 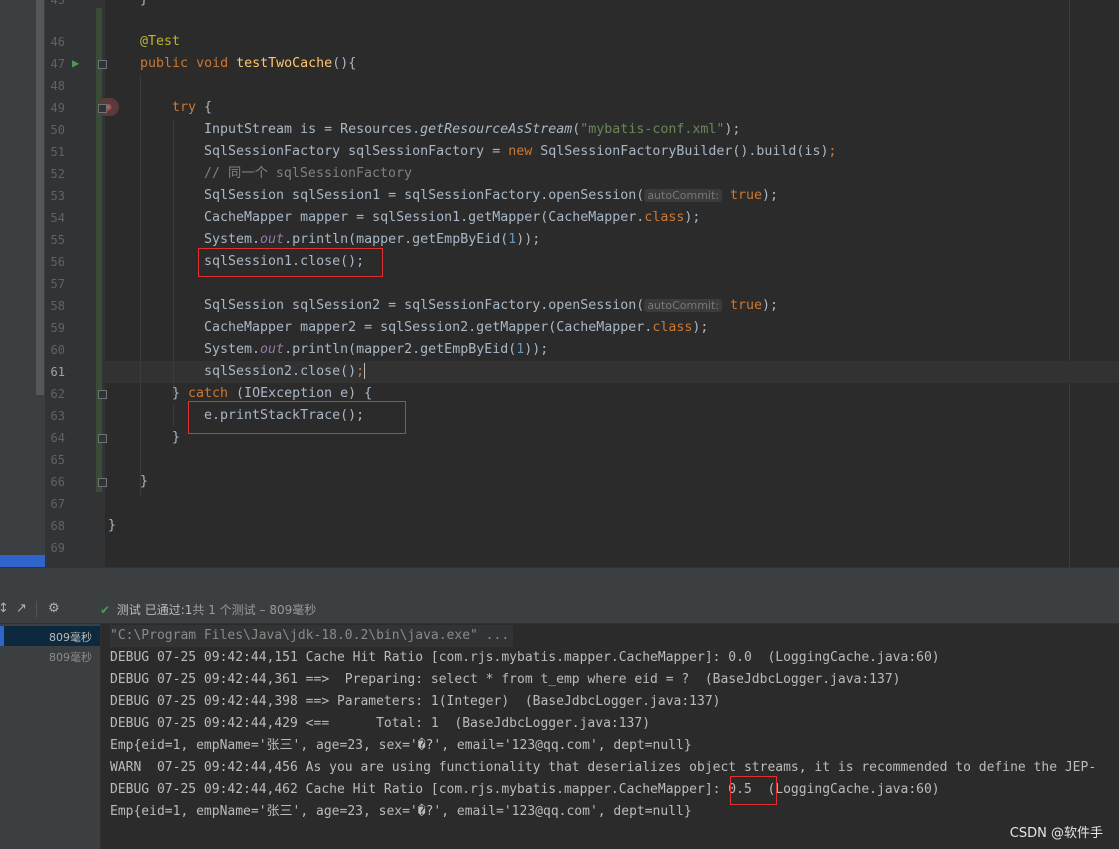 I want to click on highlight-box-close1, so click(x=290, y=262).